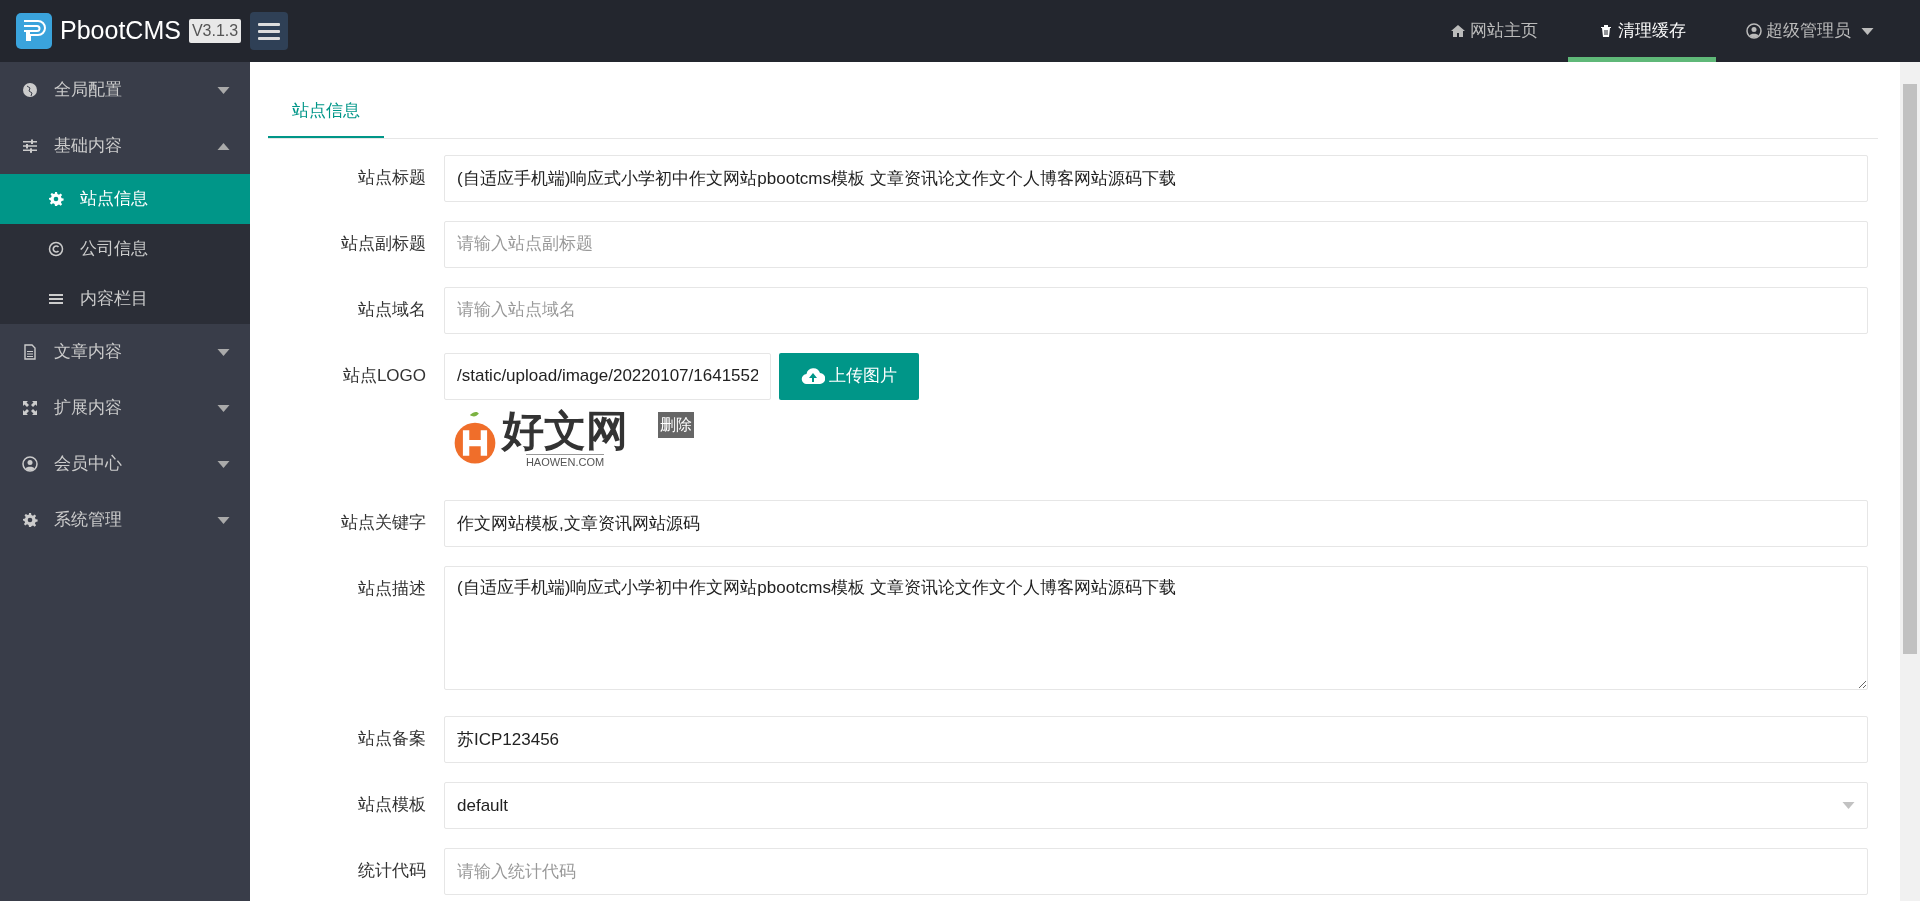 The width and height of the screenshot is (1920, 901). I want to click on sidebar-subitem: 站点信息, so click(125, 199).